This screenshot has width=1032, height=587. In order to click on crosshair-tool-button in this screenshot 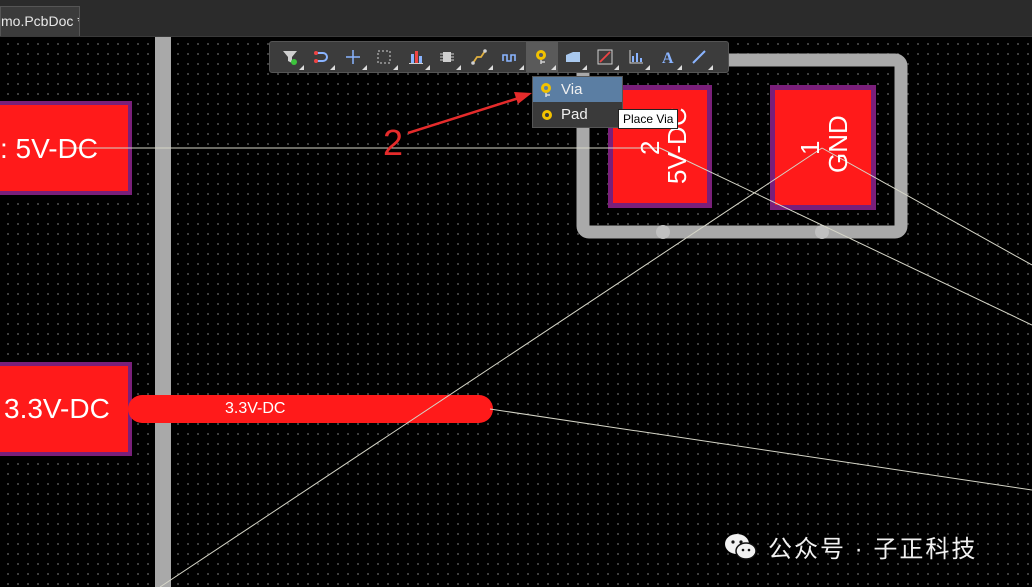, I will do `click(353, 57)`.